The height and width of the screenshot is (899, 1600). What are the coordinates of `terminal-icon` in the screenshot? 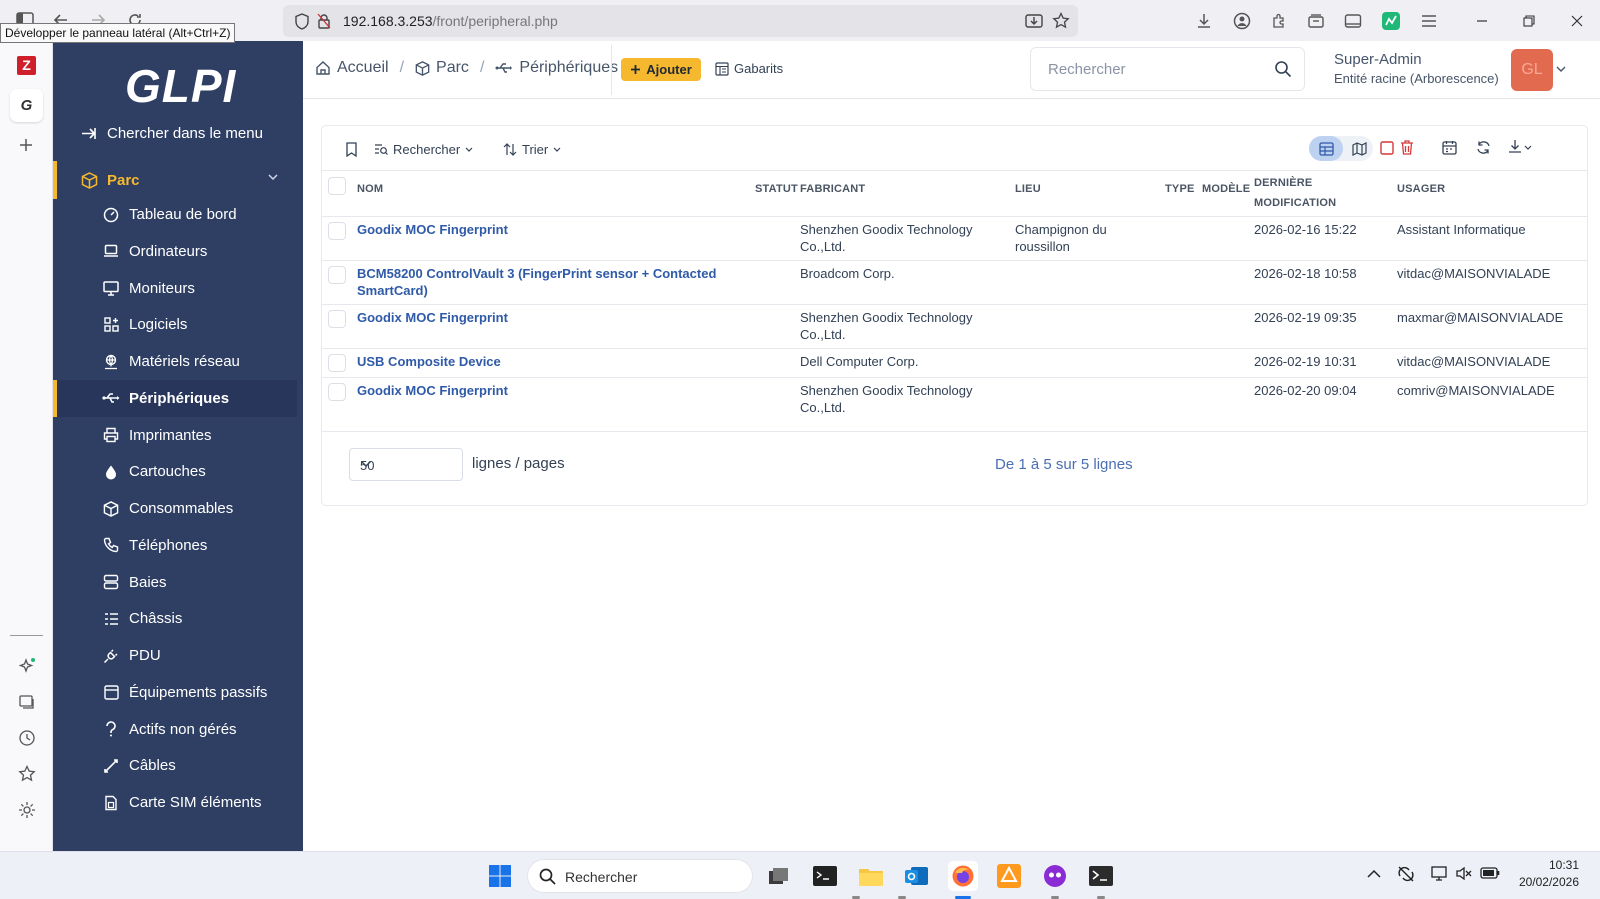 It's located at (825, 876).